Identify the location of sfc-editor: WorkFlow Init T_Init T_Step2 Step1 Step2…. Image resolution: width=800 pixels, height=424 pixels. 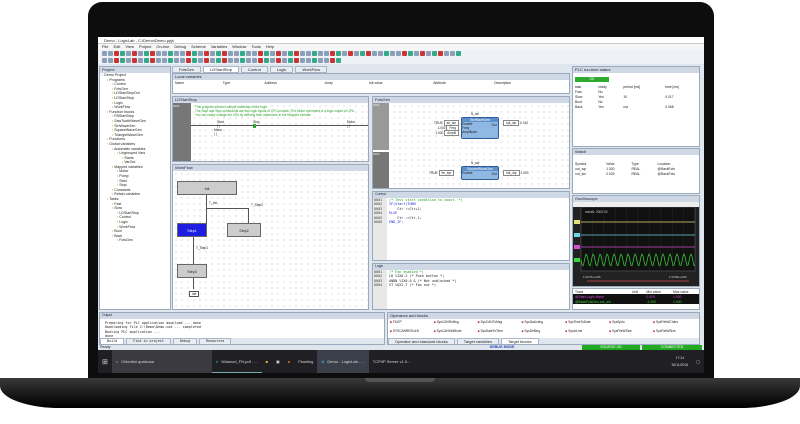
(270, 237).